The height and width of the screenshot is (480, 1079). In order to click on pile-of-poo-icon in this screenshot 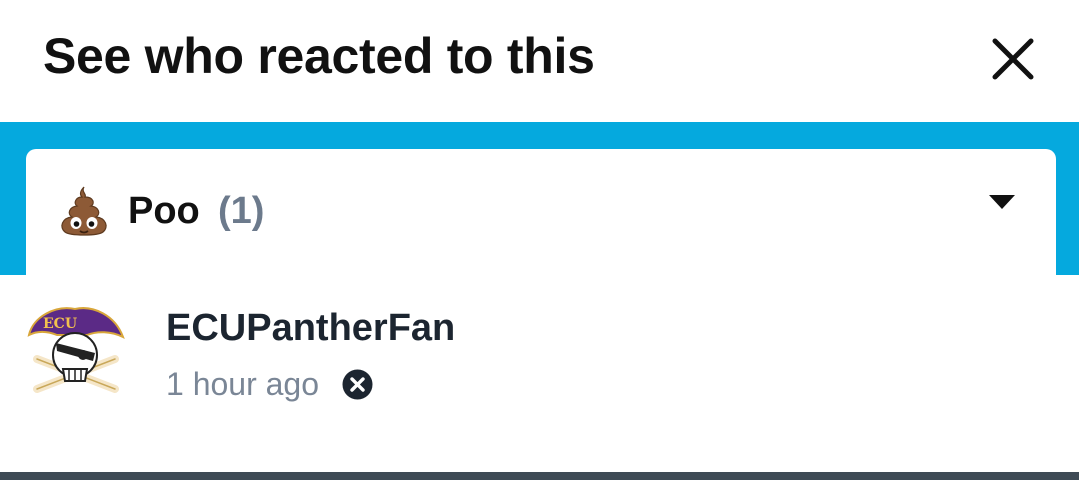, I will do `click(84, 211)`.